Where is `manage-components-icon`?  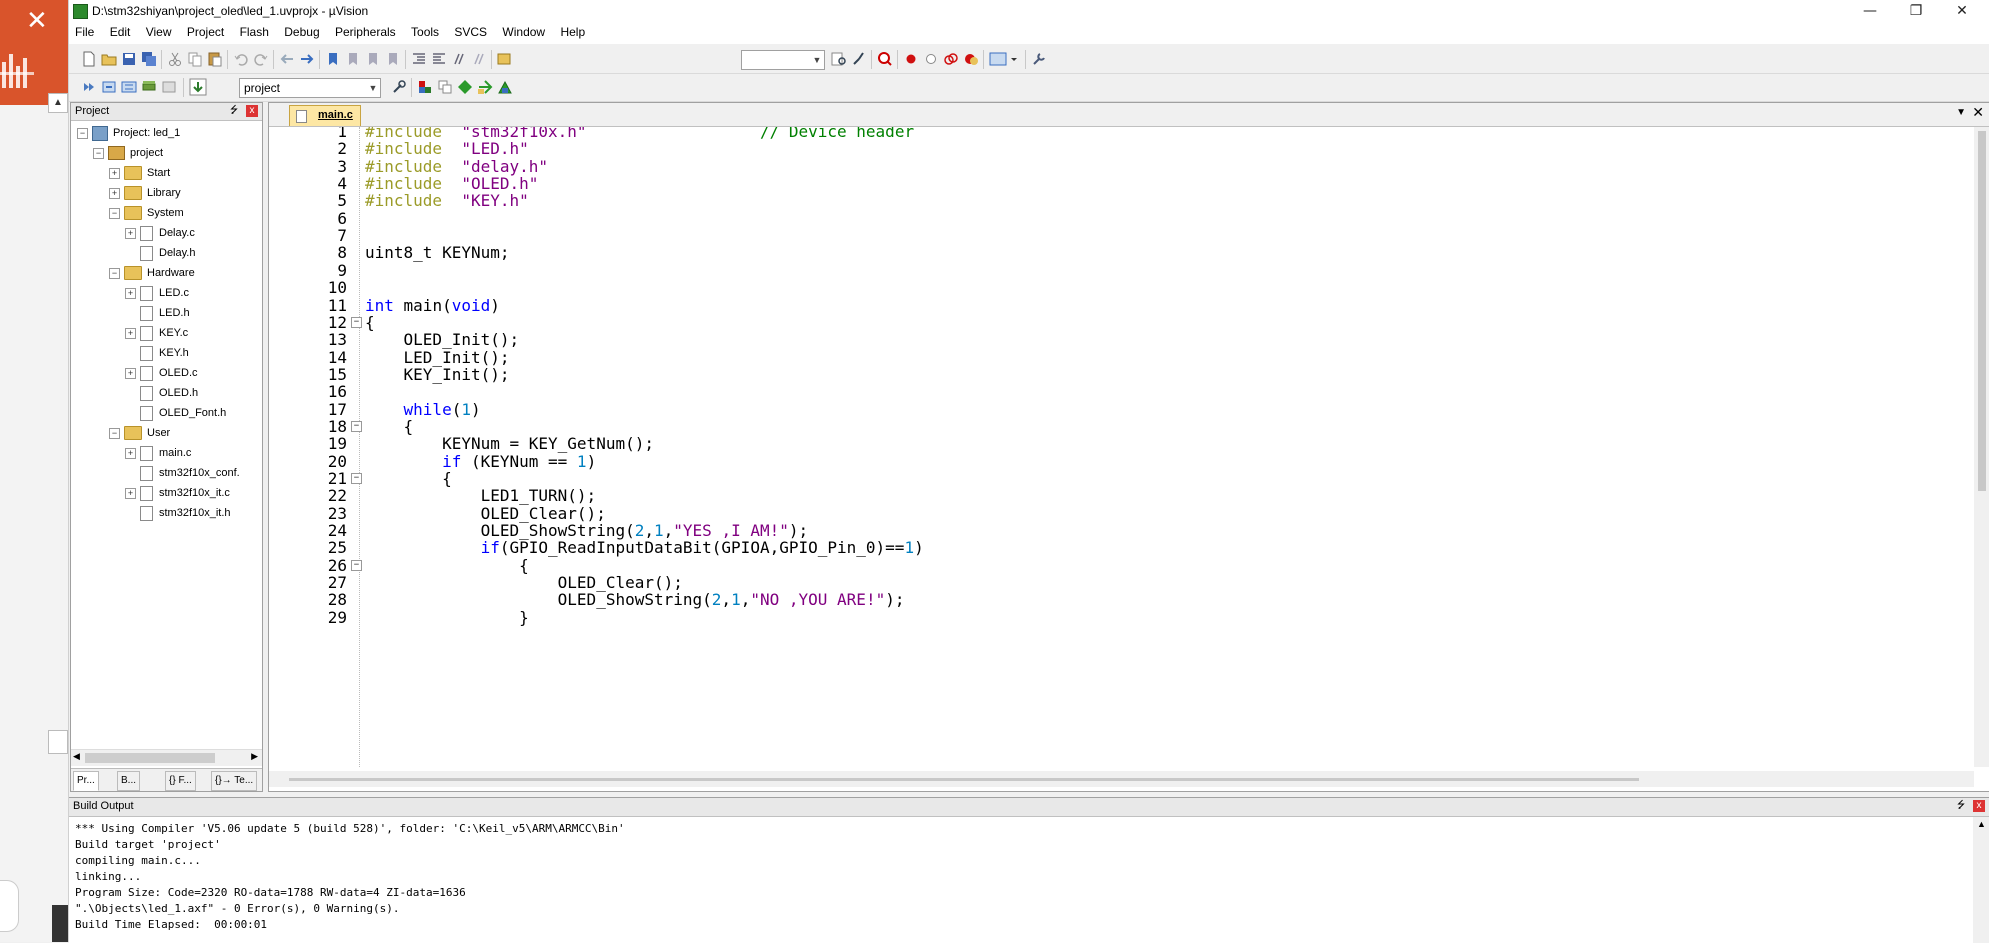 manage-components-icon is located at coordinates (425, 87).